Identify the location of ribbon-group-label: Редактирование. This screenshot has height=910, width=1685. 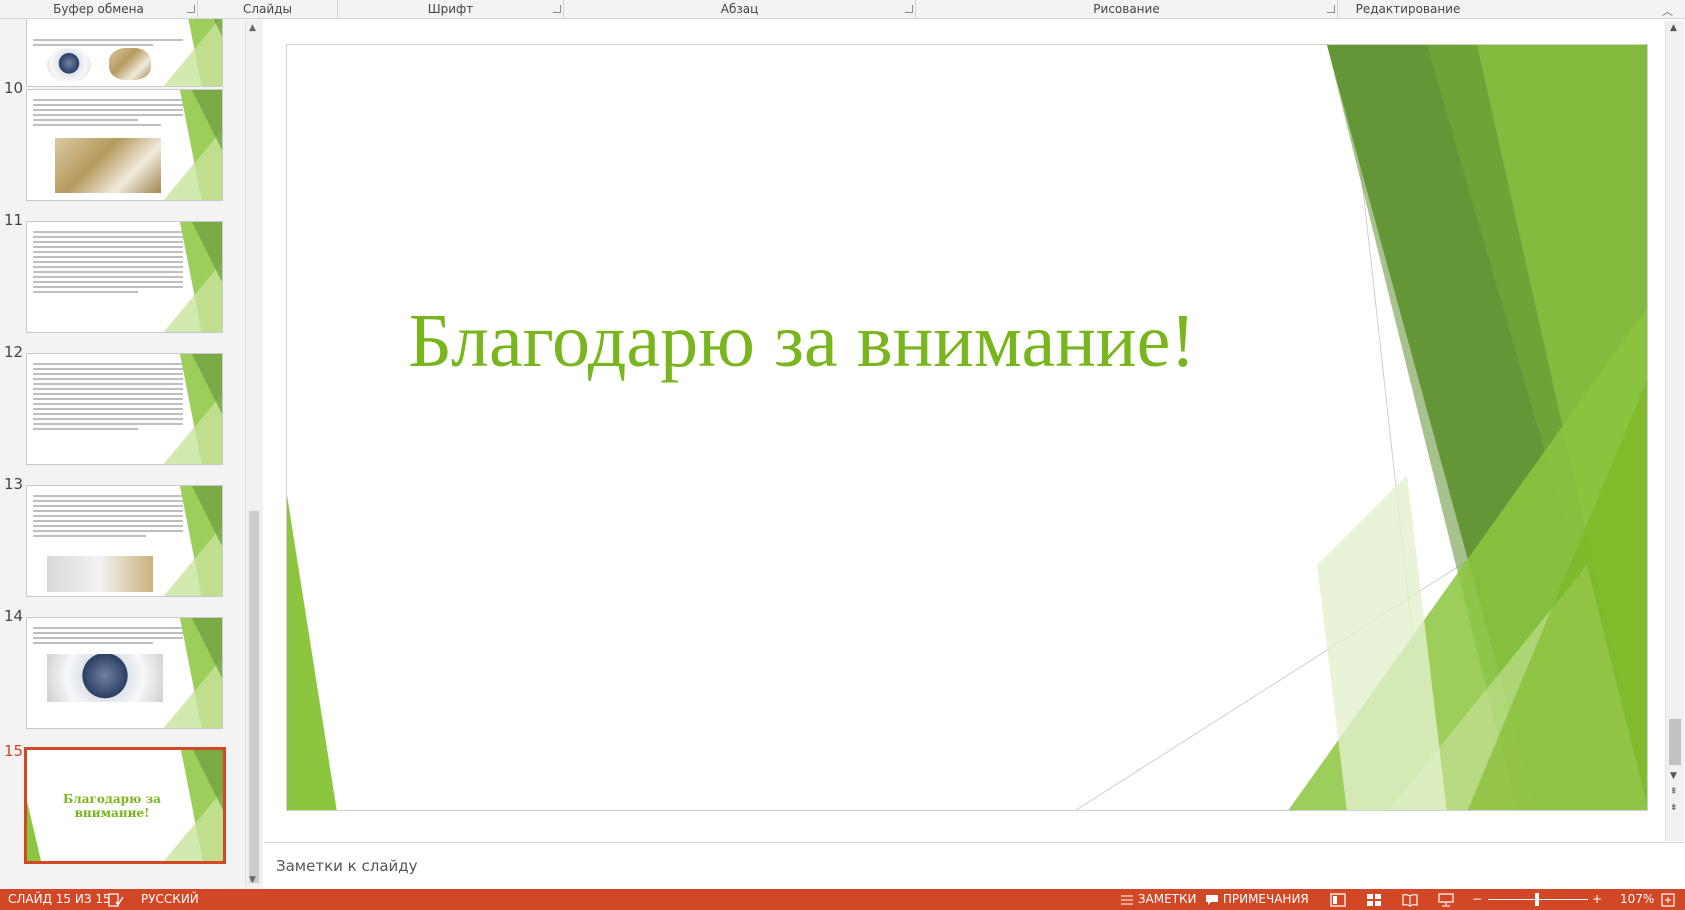
(1408, 9).